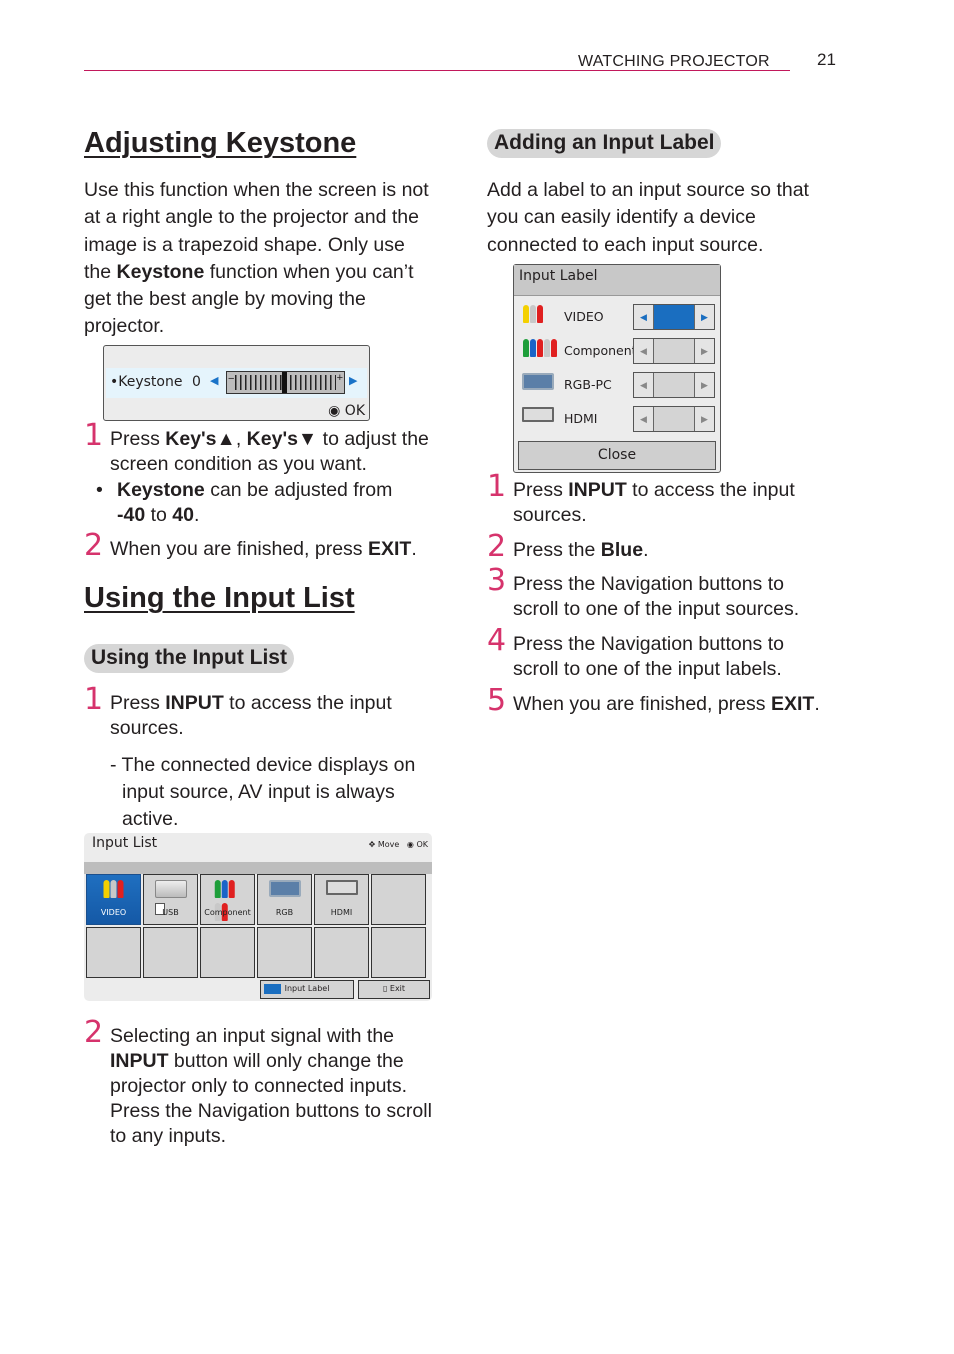 The width and height of the screenshot is (954, 1354). Describe the element at coordinates (170, 912) in the screenshot. I see `input-cell-label: USB` at that location.